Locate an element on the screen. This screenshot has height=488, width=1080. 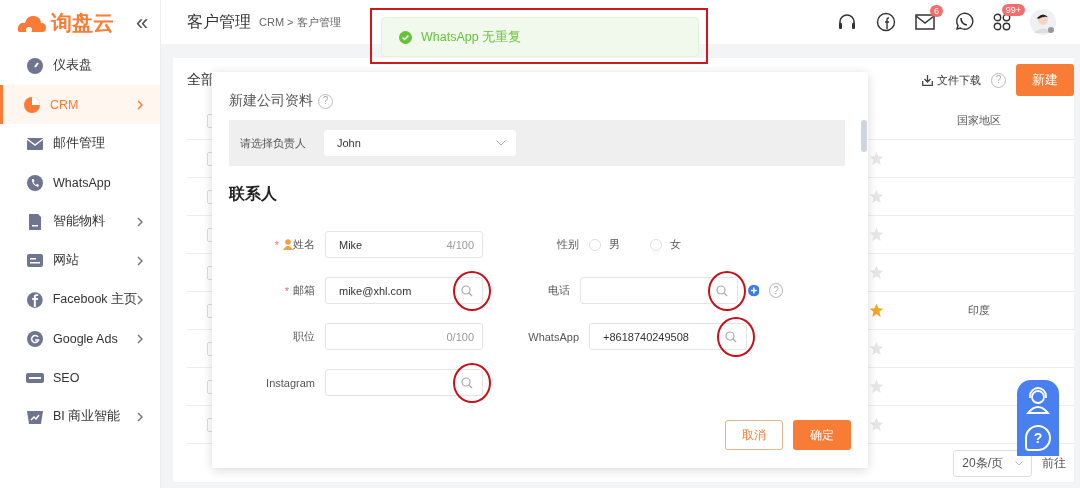
apps-icon is located at coordinates (1002, 22).